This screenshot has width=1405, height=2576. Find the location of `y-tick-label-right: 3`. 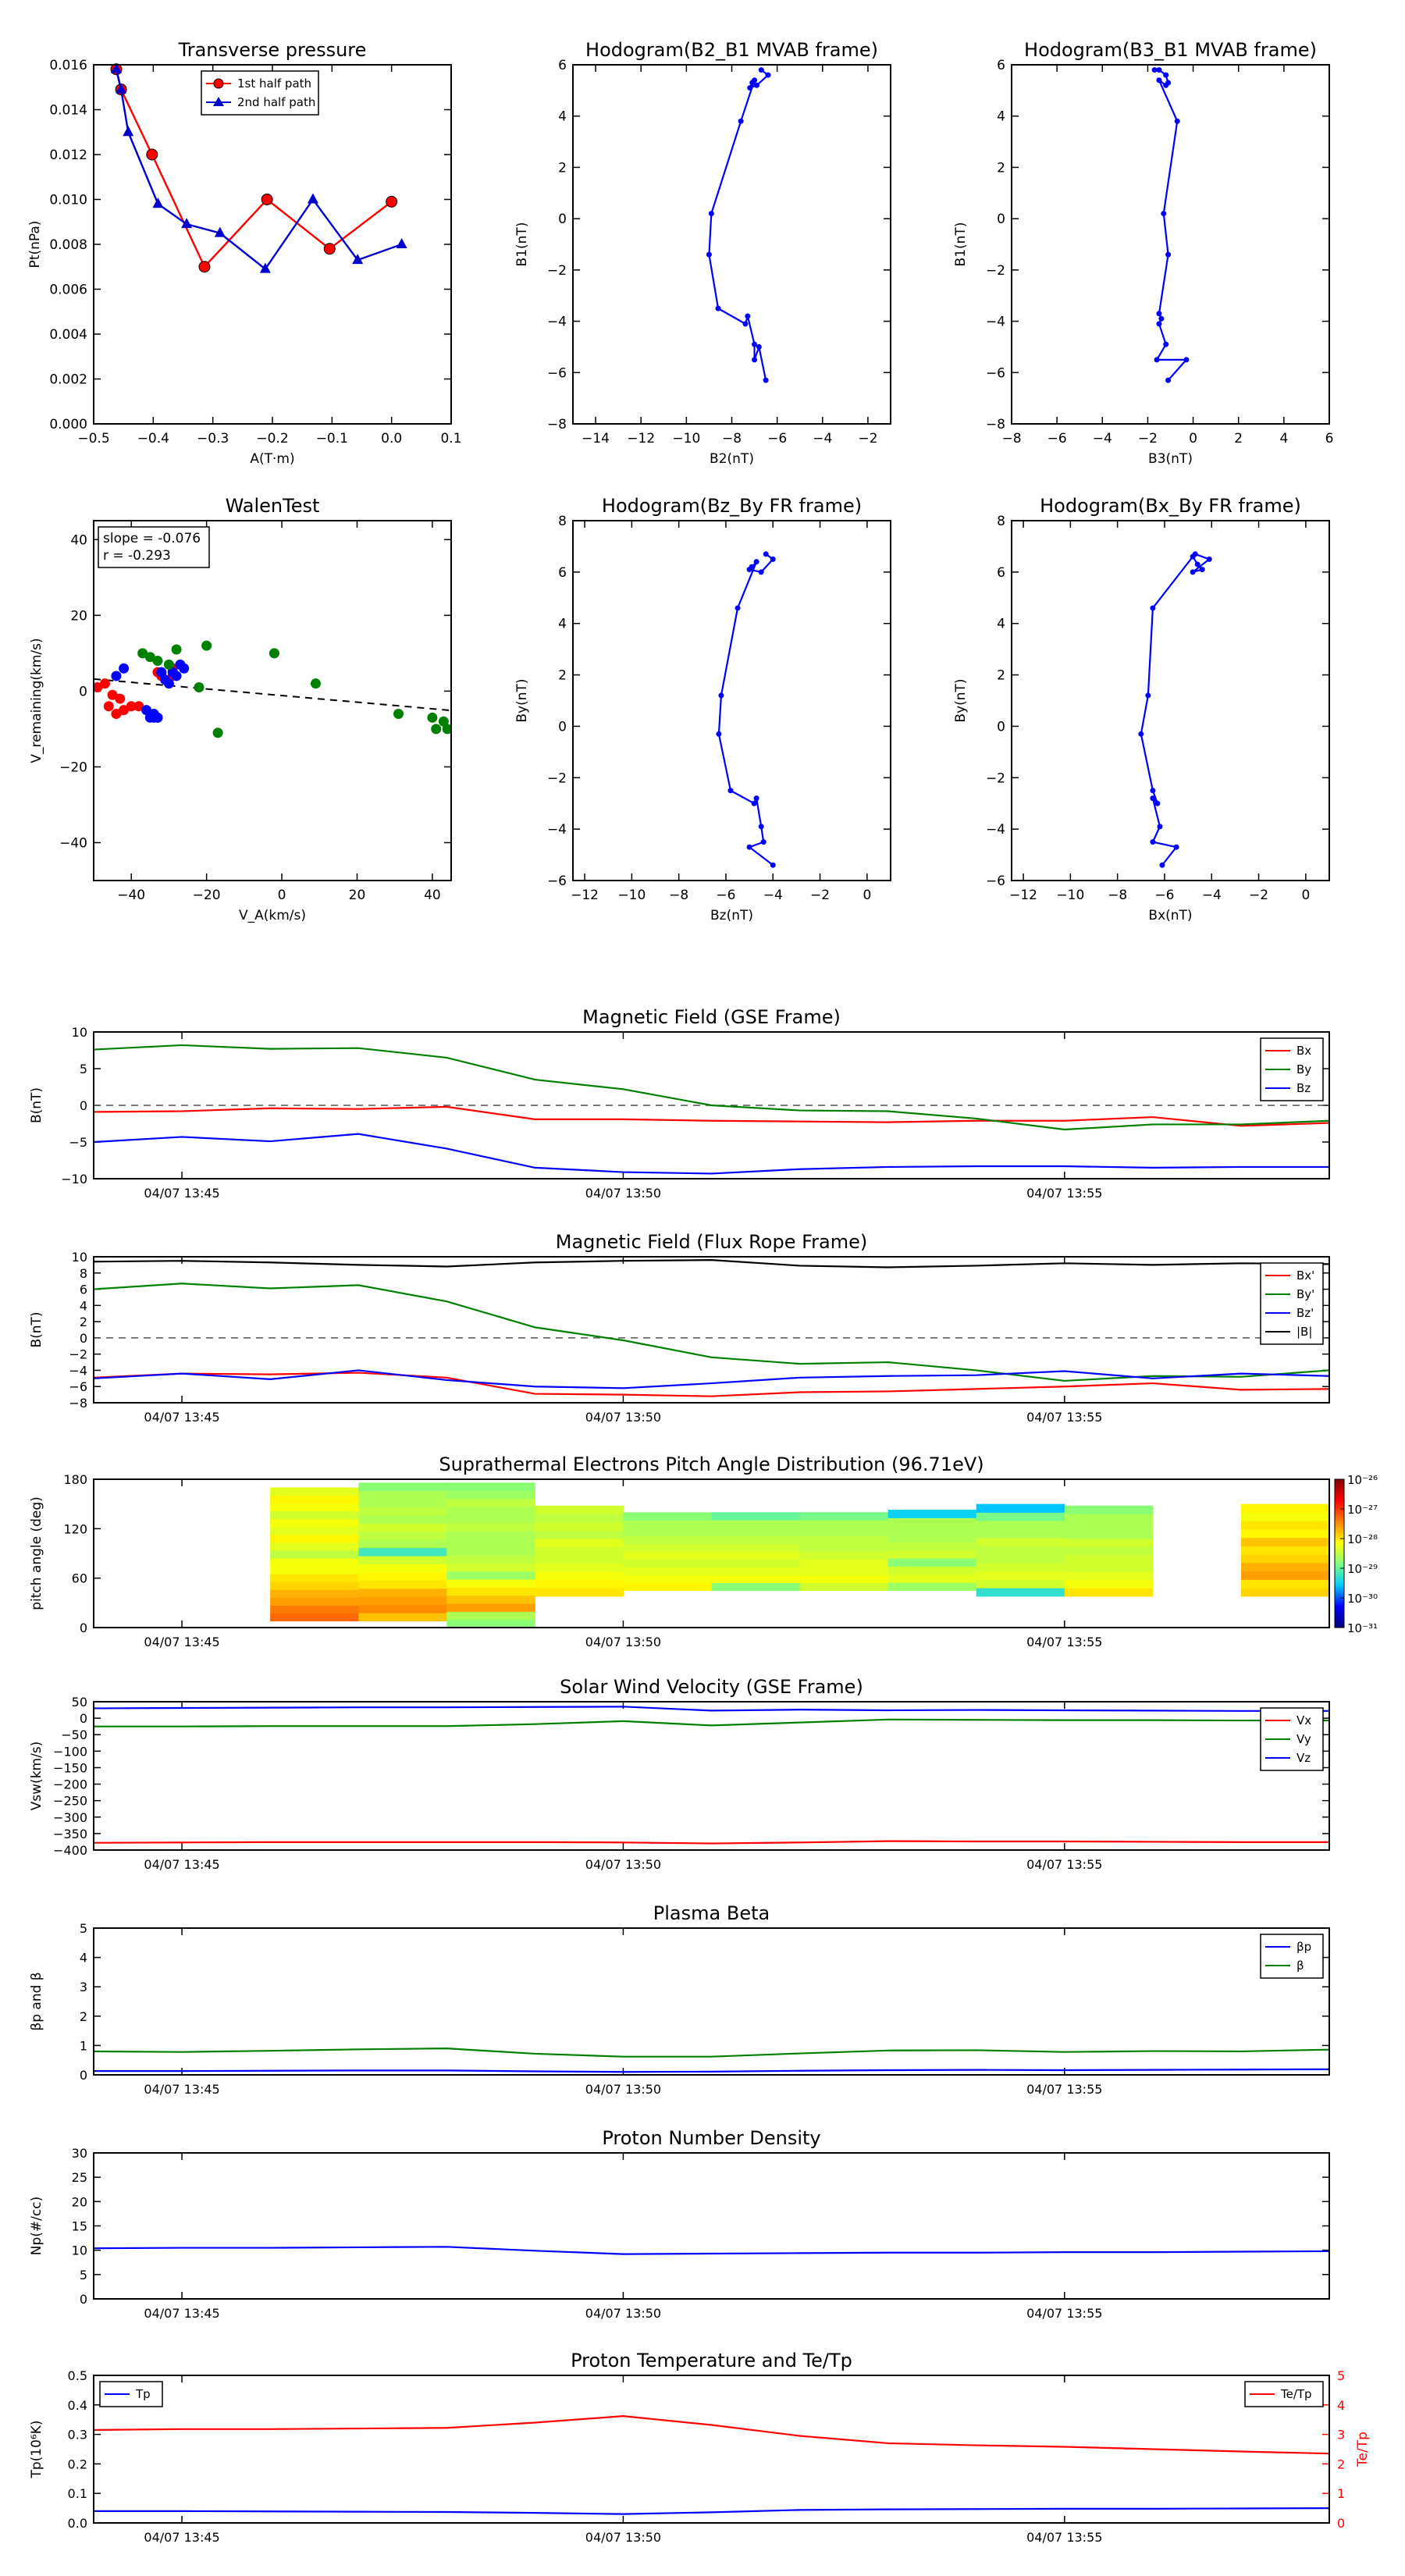

y-tick-label-right: 3 is located at coordinates (1341, 2435).